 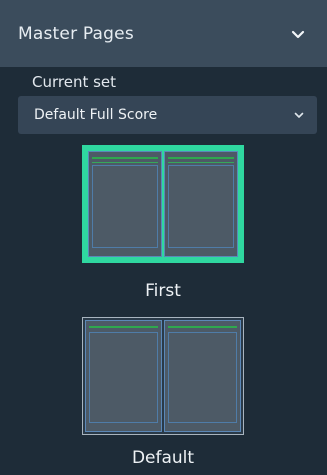 I want to click on current-set-label: Current set, so click(x=74, y=82).